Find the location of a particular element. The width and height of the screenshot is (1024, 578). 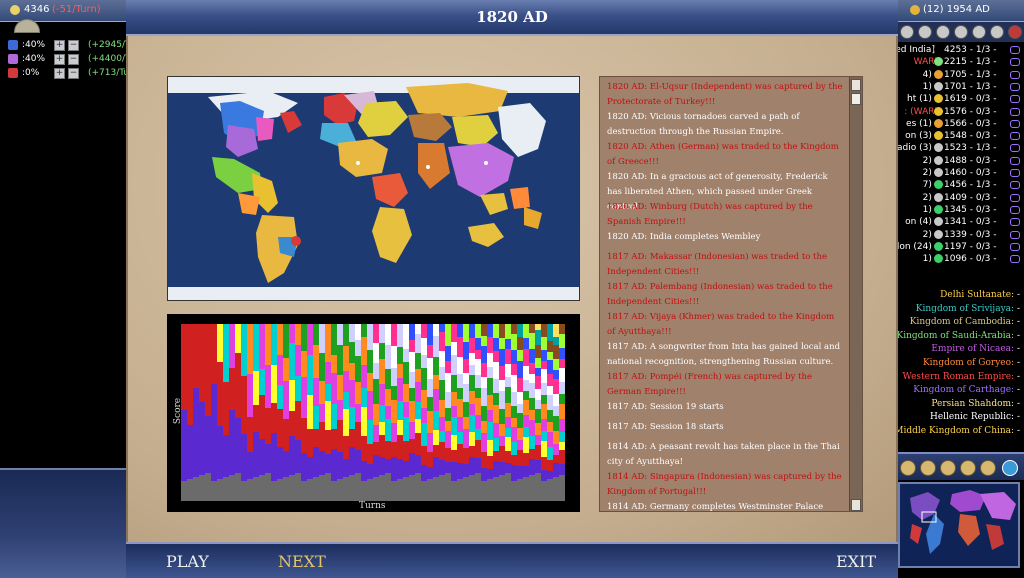

known-civ-row: Kingdom of Goryeo: - is located at coordinates (958, 364).